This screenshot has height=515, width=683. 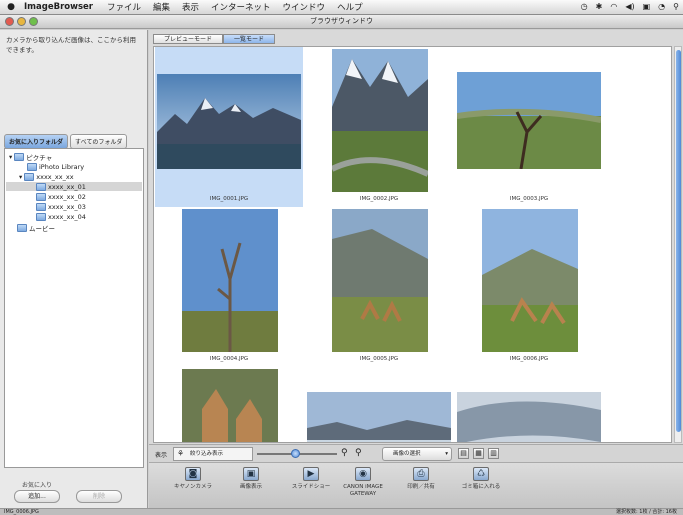 What do you see at coordinates (61, 7) in the screenshot?
I see `menu-app-name: ImageBrowser` at bounding box center [61, 7].